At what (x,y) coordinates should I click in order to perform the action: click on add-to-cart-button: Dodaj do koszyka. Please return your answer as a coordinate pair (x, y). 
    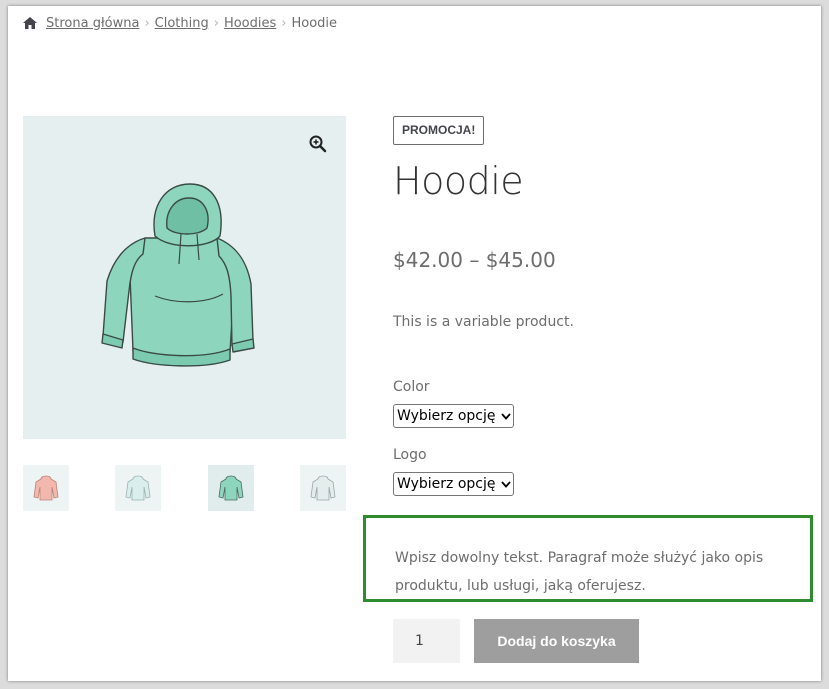
    Looking at the image, I should click on (556, 641).